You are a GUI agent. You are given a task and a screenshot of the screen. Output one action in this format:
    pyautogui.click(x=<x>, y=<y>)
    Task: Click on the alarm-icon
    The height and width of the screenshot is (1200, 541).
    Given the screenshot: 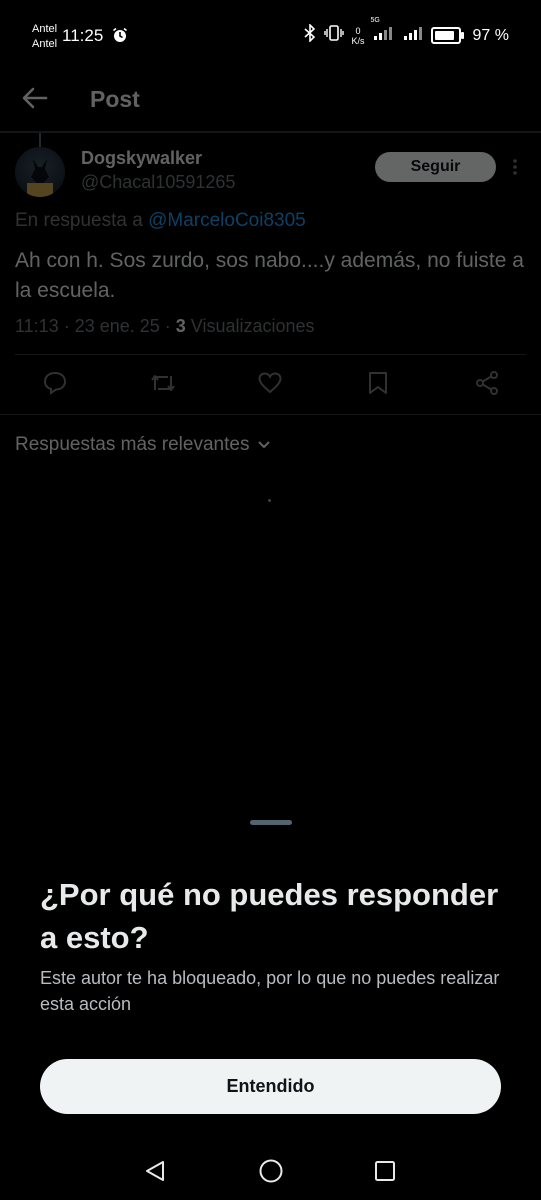 What is the action you would take?
    pyautogui.click(x=120, y=37)
    